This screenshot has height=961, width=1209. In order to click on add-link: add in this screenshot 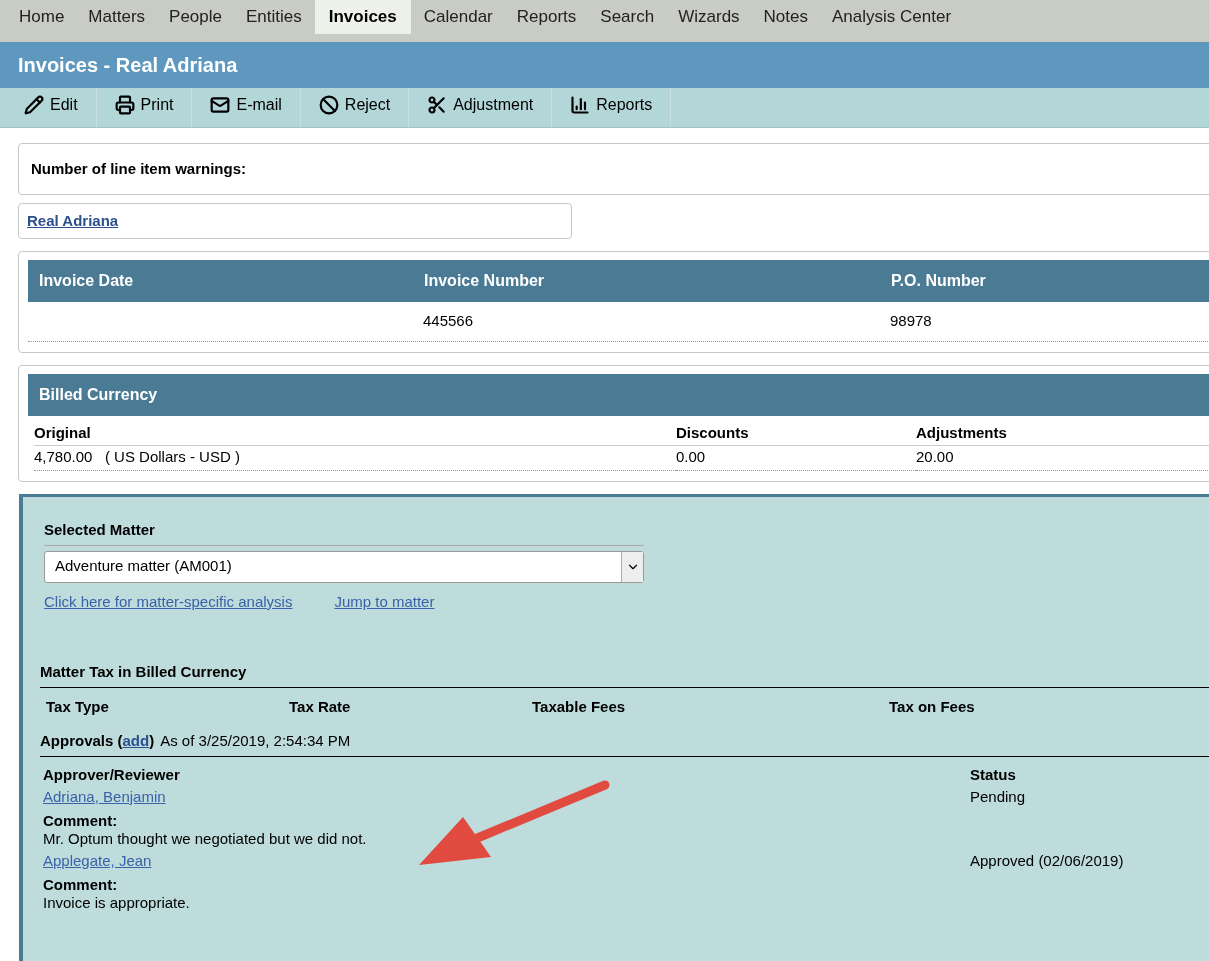, I will do `click(136, 740)`.